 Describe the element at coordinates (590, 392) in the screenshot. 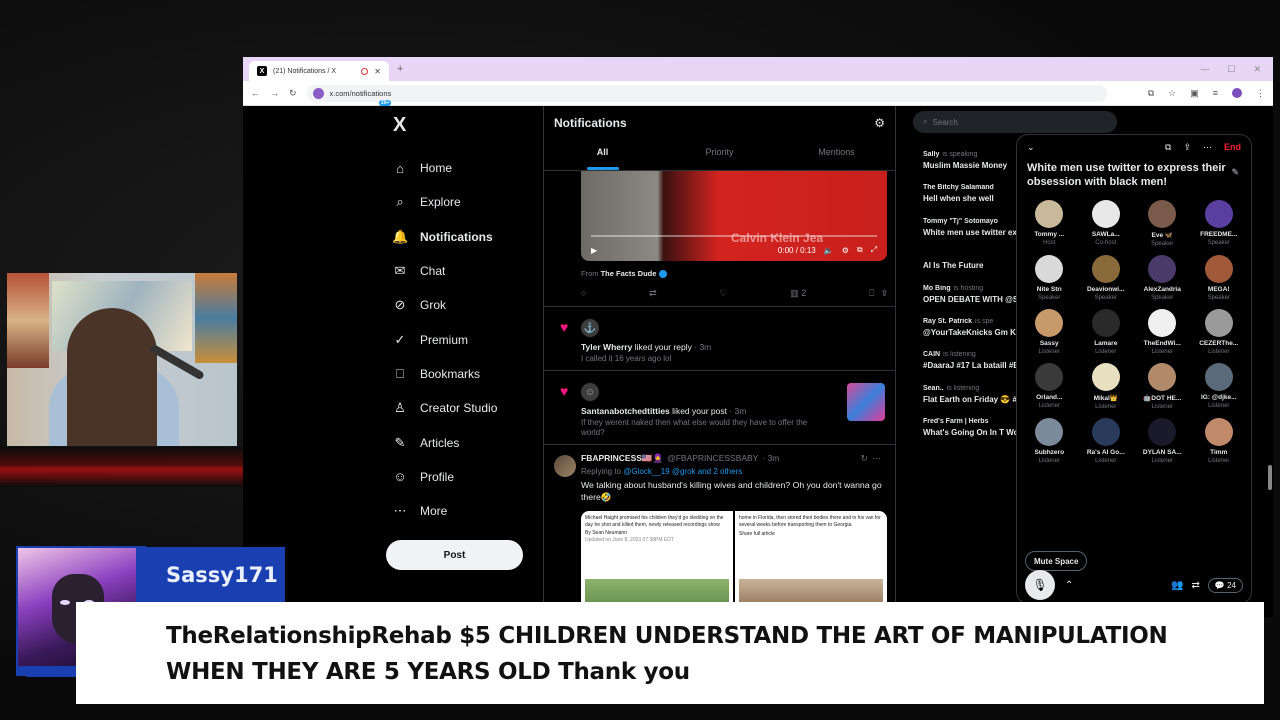

I see `avatar: ☺` at that location.